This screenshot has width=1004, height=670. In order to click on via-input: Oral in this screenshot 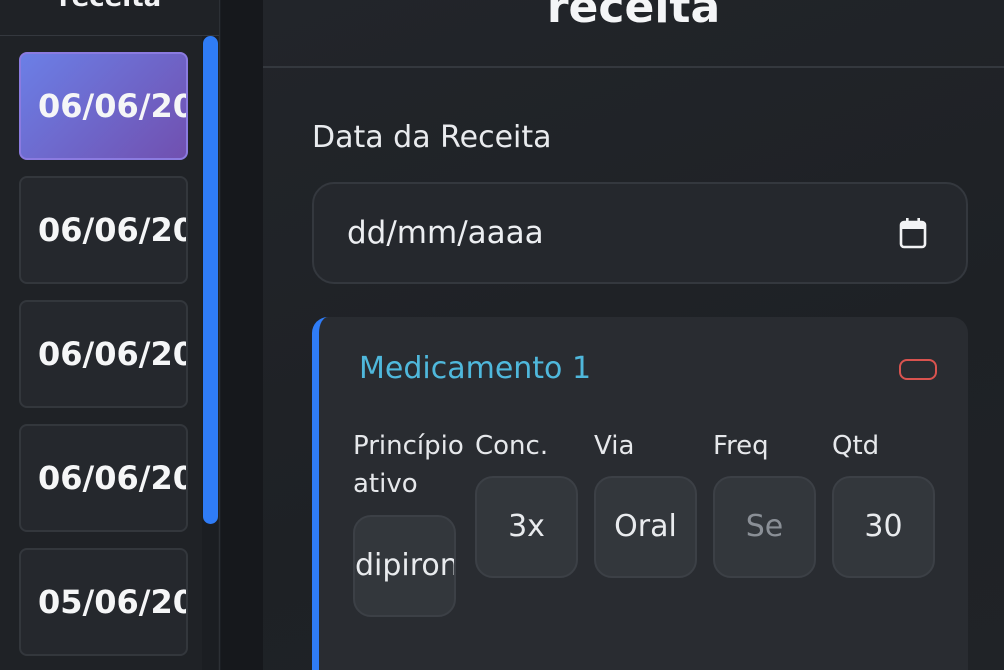, I will do `click(645, 527)`.